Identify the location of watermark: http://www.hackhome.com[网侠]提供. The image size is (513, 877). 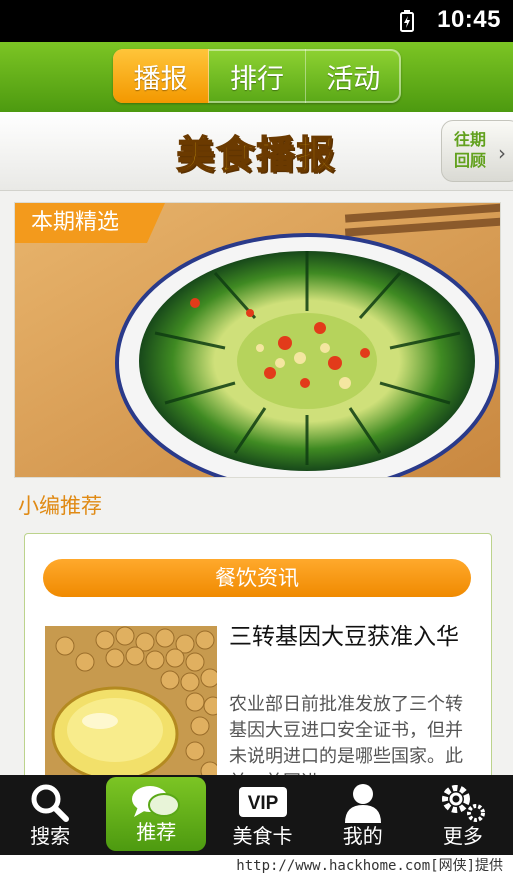
(256, 866).